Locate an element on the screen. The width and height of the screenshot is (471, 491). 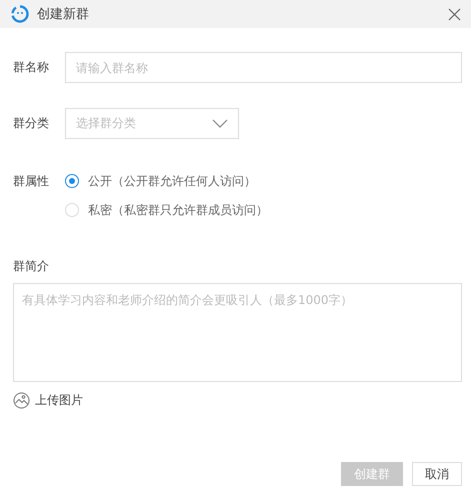
field-label: 群名称 is located at coordinates (31, 67).